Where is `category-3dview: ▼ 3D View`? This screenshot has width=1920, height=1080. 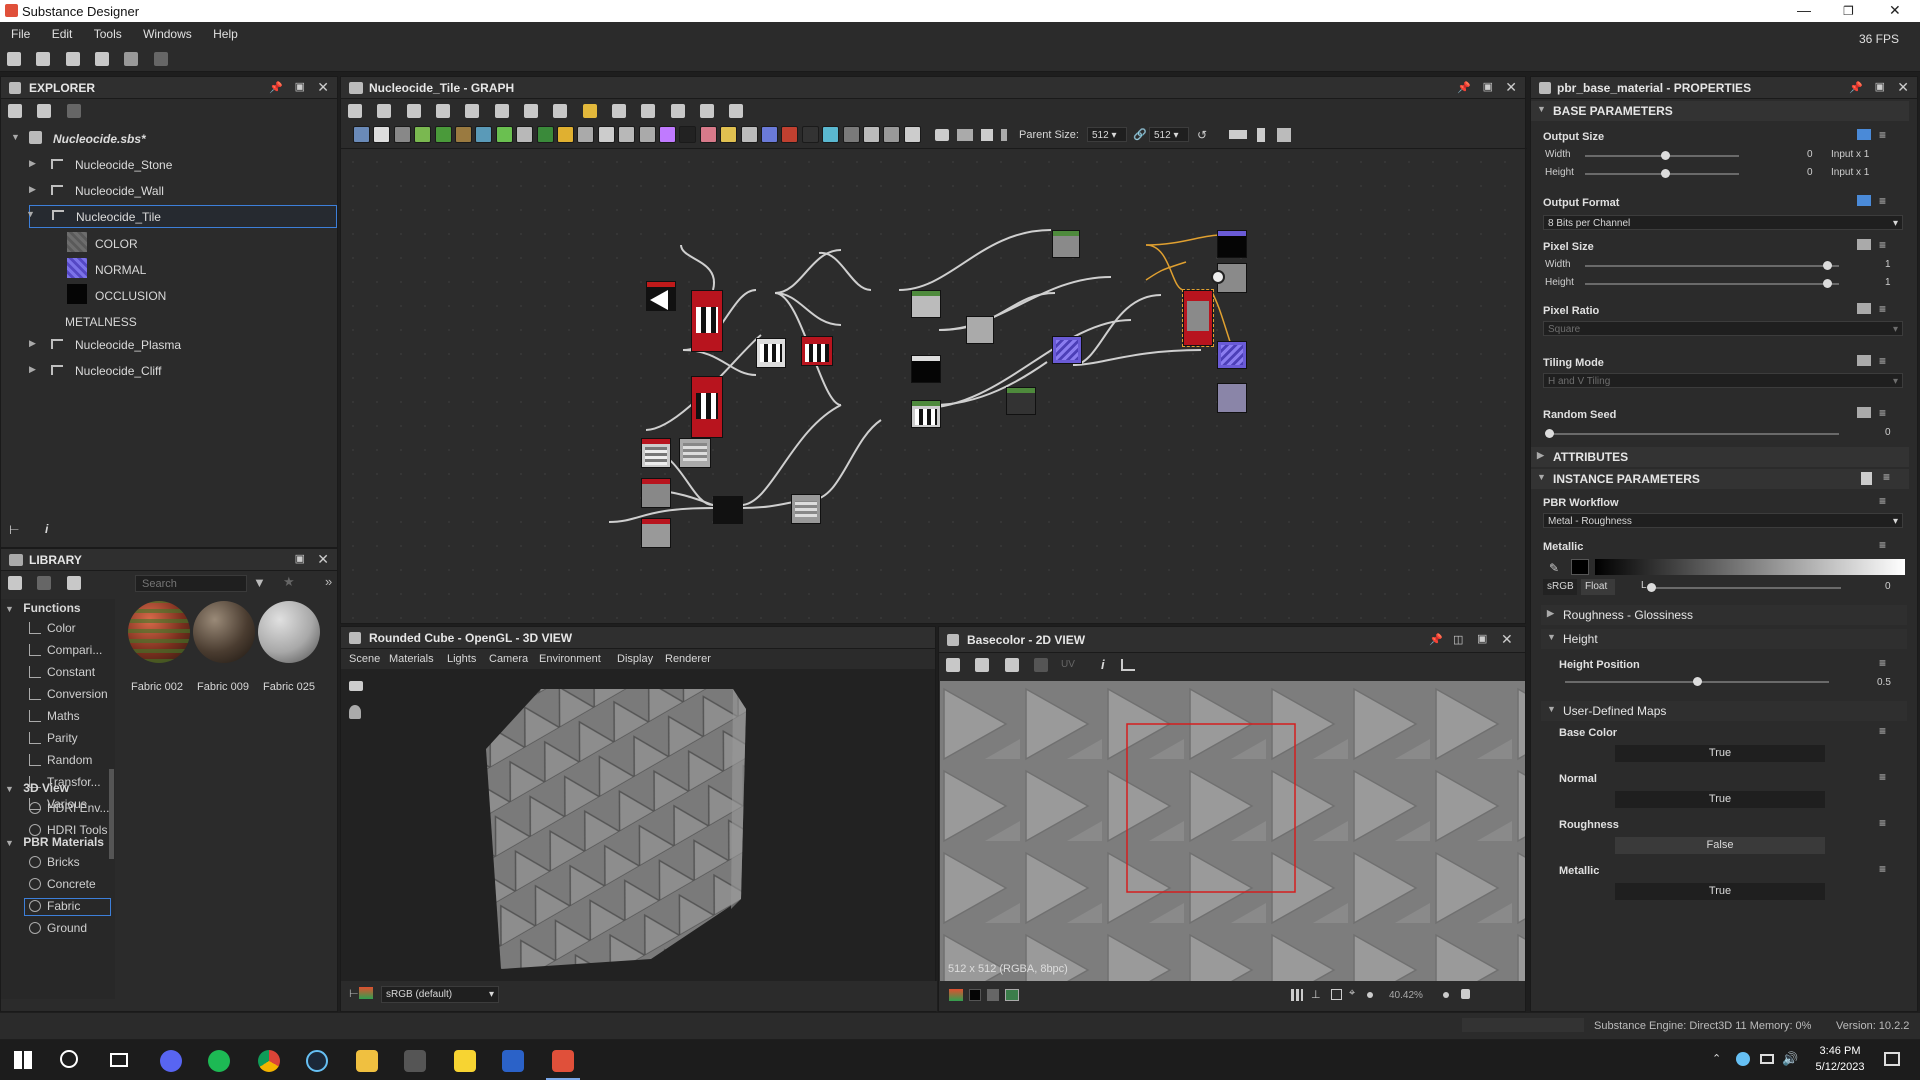 category-3dview: ▼ 3D View is located at coordinates (37, 788).